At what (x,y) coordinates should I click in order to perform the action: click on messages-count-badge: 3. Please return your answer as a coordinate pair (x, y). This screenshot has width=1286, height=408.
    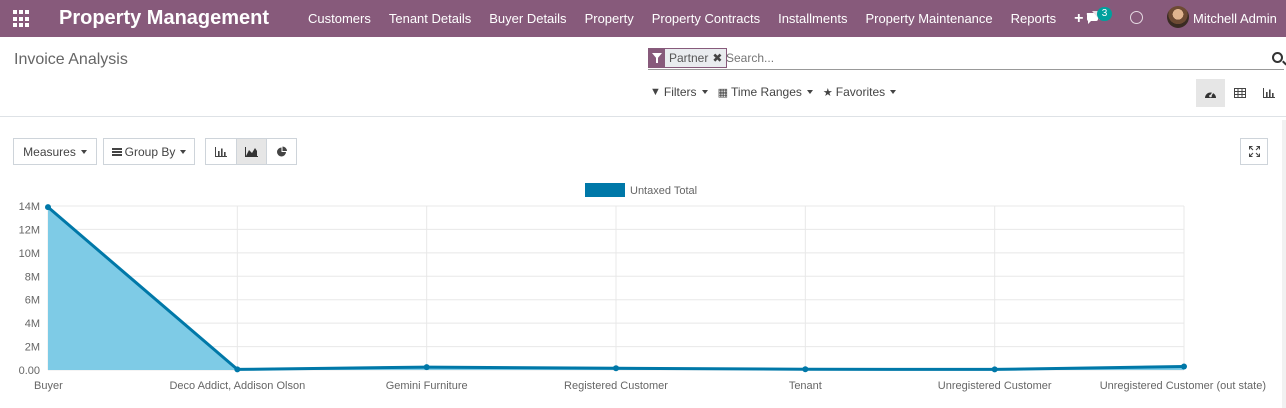
    Looking at the image, I should click on (1104, 14).